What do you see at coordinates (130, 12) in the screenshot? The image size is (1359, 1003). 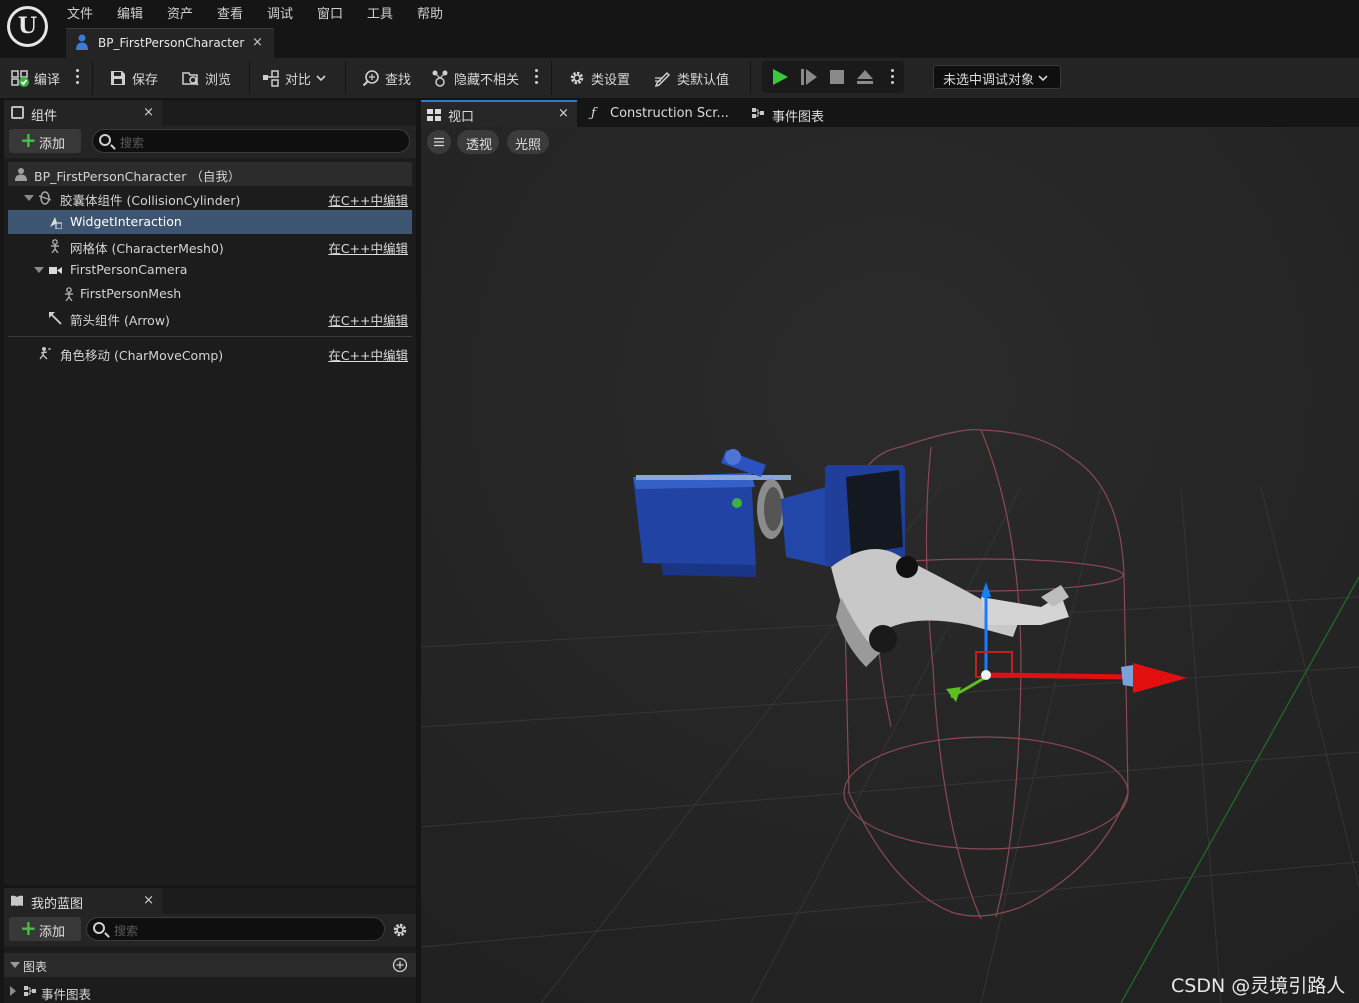 I see `menu-edit: 编辑` at bounding box center [130, 12].